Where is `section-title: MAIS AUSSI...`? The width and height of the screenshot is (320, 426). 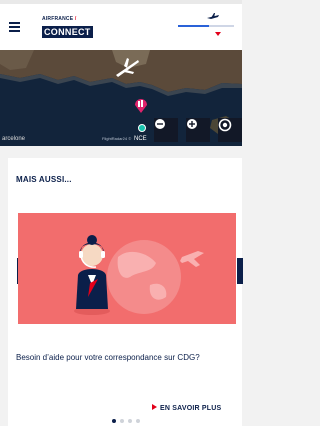
section-title: MAIS AUSSI... is located at coordinates (44, 179).